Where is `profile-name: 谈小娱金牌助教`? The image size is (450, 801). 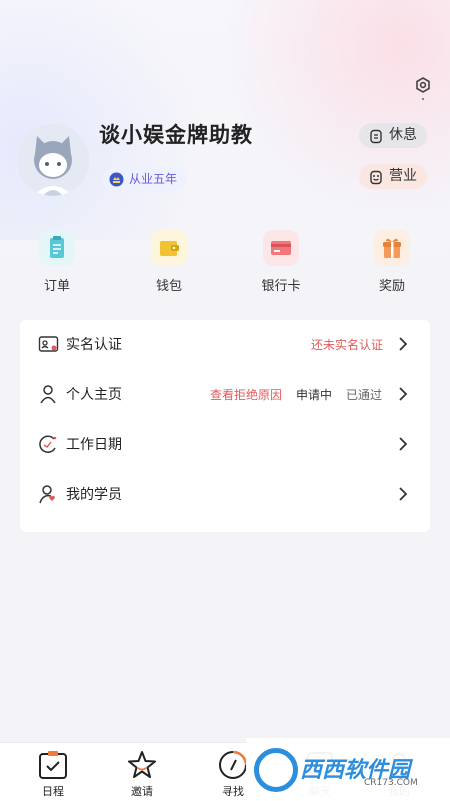
profile-name: 谈小娱金牌助教 is located at coordinates (176, 135).